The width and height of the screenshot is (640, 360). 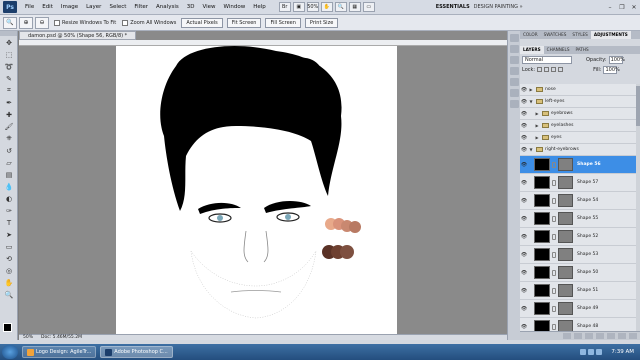 What do you see at coordinates (589, 336) in the screenshot?
I see `add-mask-icon` at bounding box center [589, 336].